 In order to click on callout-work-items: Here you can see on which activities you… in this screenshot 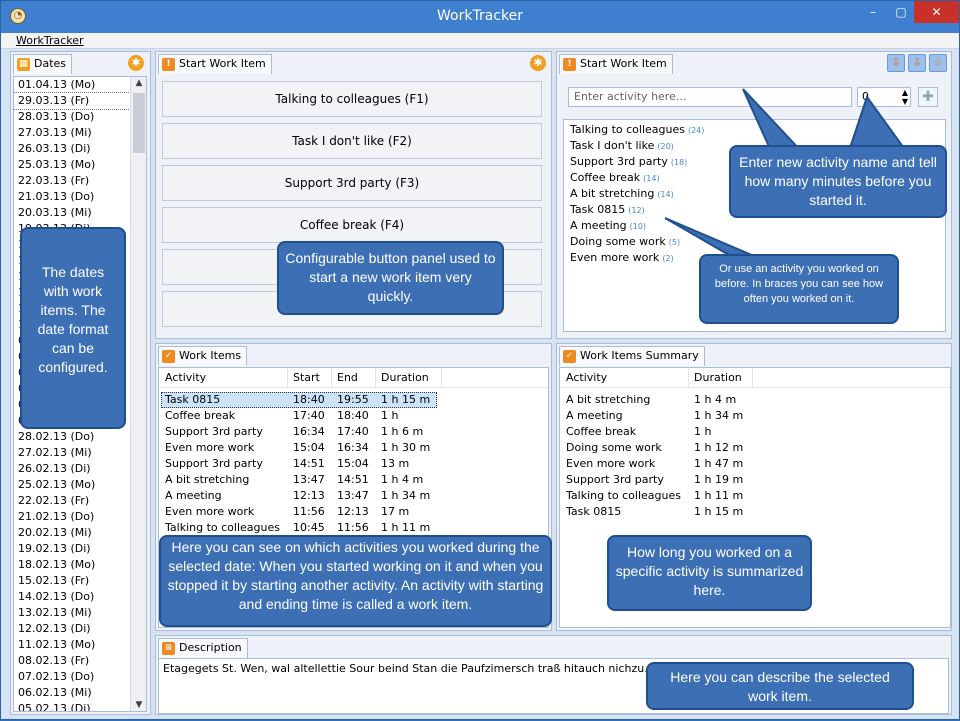, I will do `click(355, 581)`.